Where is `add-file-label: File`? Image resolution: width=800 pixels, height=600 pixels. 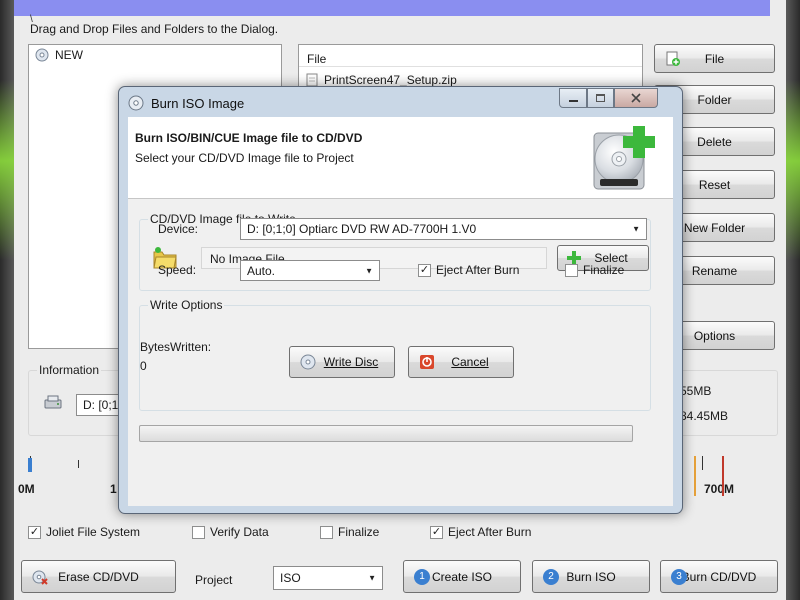 add-file-label: File is located at coordinates (714, 58).